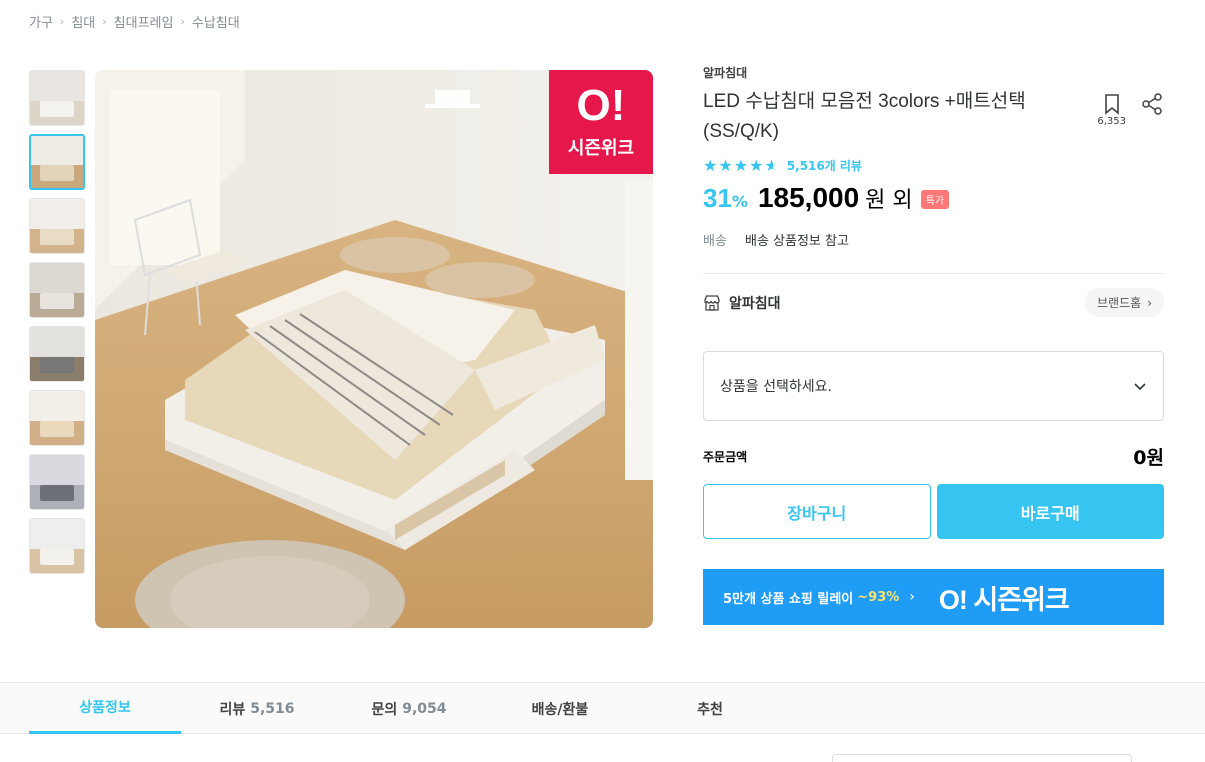 The height and width of the screenshot is (762, 1205). What do you see at coordinates (933, 456) in the screenshot?
I see `order-amount-row: 주문금액 0원` at bounding box center [933, 456].